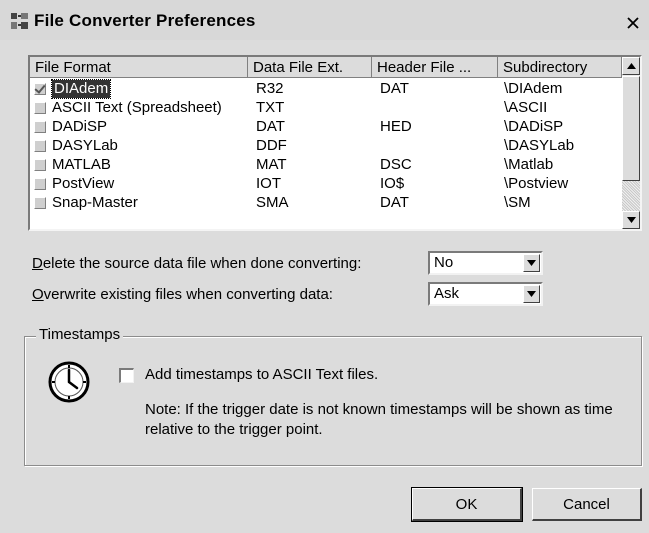  What do you see at coordinates (139, 67) in the screenshot?
I see `column-header-file-format: File Format` at bounding box center [139, 67].